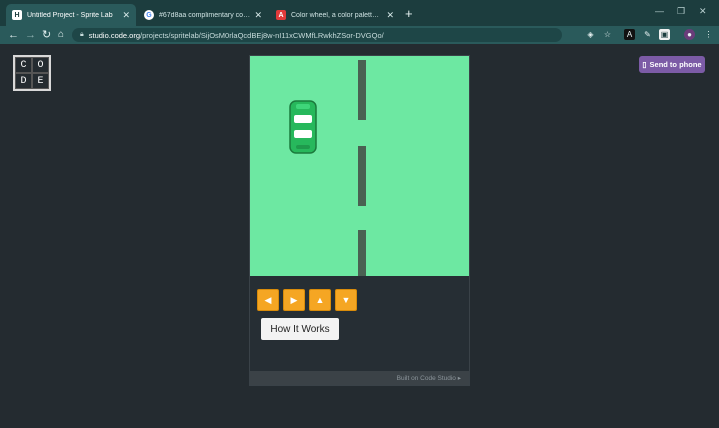 The image size is (719, 428). What do you see at coordinates (40, 81) in the screenshot?
I see `logo-letter: E` at bounding box center [40, 81].